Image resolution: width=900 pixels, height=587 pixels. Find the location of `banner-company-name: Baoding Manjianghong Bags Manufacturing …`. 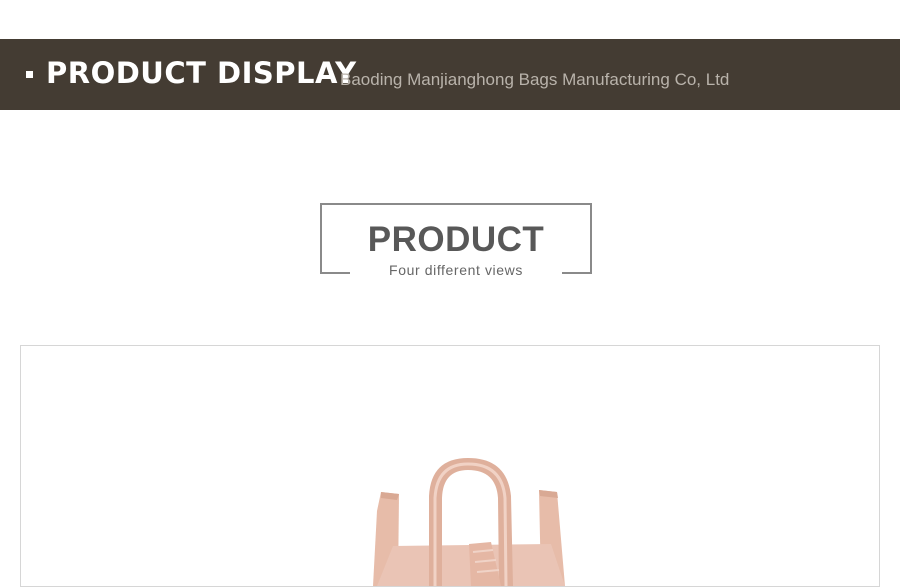

banner-company-name: Baoding Manjianghong Bags Manufacturing … is located at coordinates (535, 79).